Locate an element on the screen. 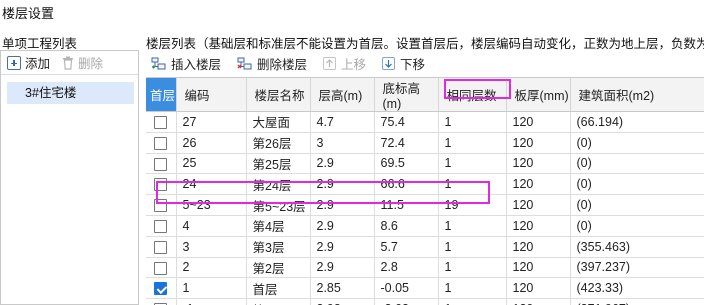  cell-base: 8.6 is located at coordinates (406, 226).